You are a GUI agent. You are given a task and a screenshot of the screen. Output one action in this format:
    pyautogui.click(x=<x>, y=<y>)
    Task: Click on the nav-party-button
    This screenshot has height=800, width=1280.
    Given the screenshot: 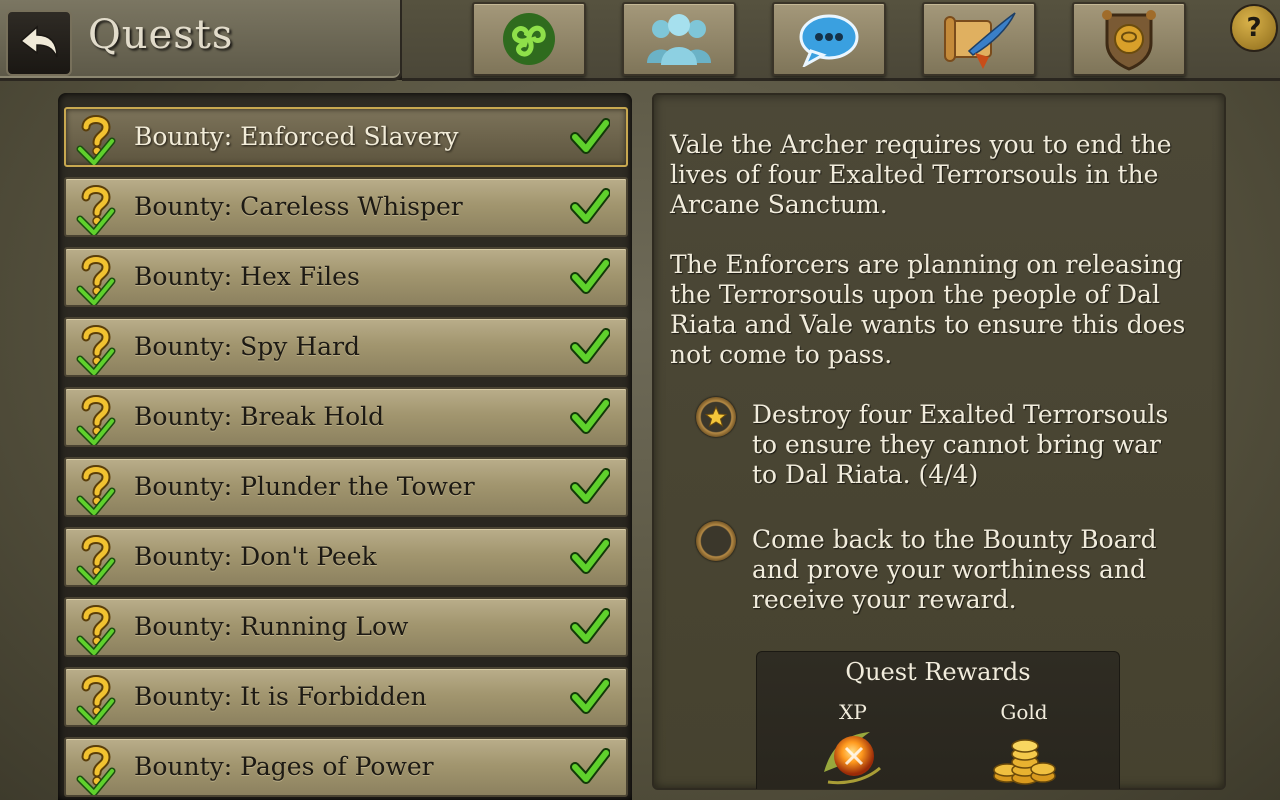 What is the action you would take?
    pyautogui.click(x=679, y=39)
    